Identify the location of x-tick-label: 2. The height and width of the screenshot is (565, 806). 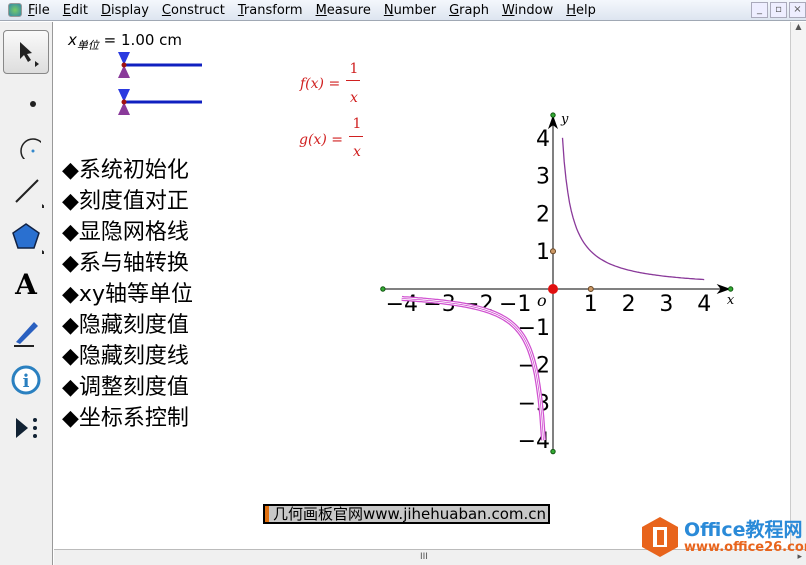
(629, 304).